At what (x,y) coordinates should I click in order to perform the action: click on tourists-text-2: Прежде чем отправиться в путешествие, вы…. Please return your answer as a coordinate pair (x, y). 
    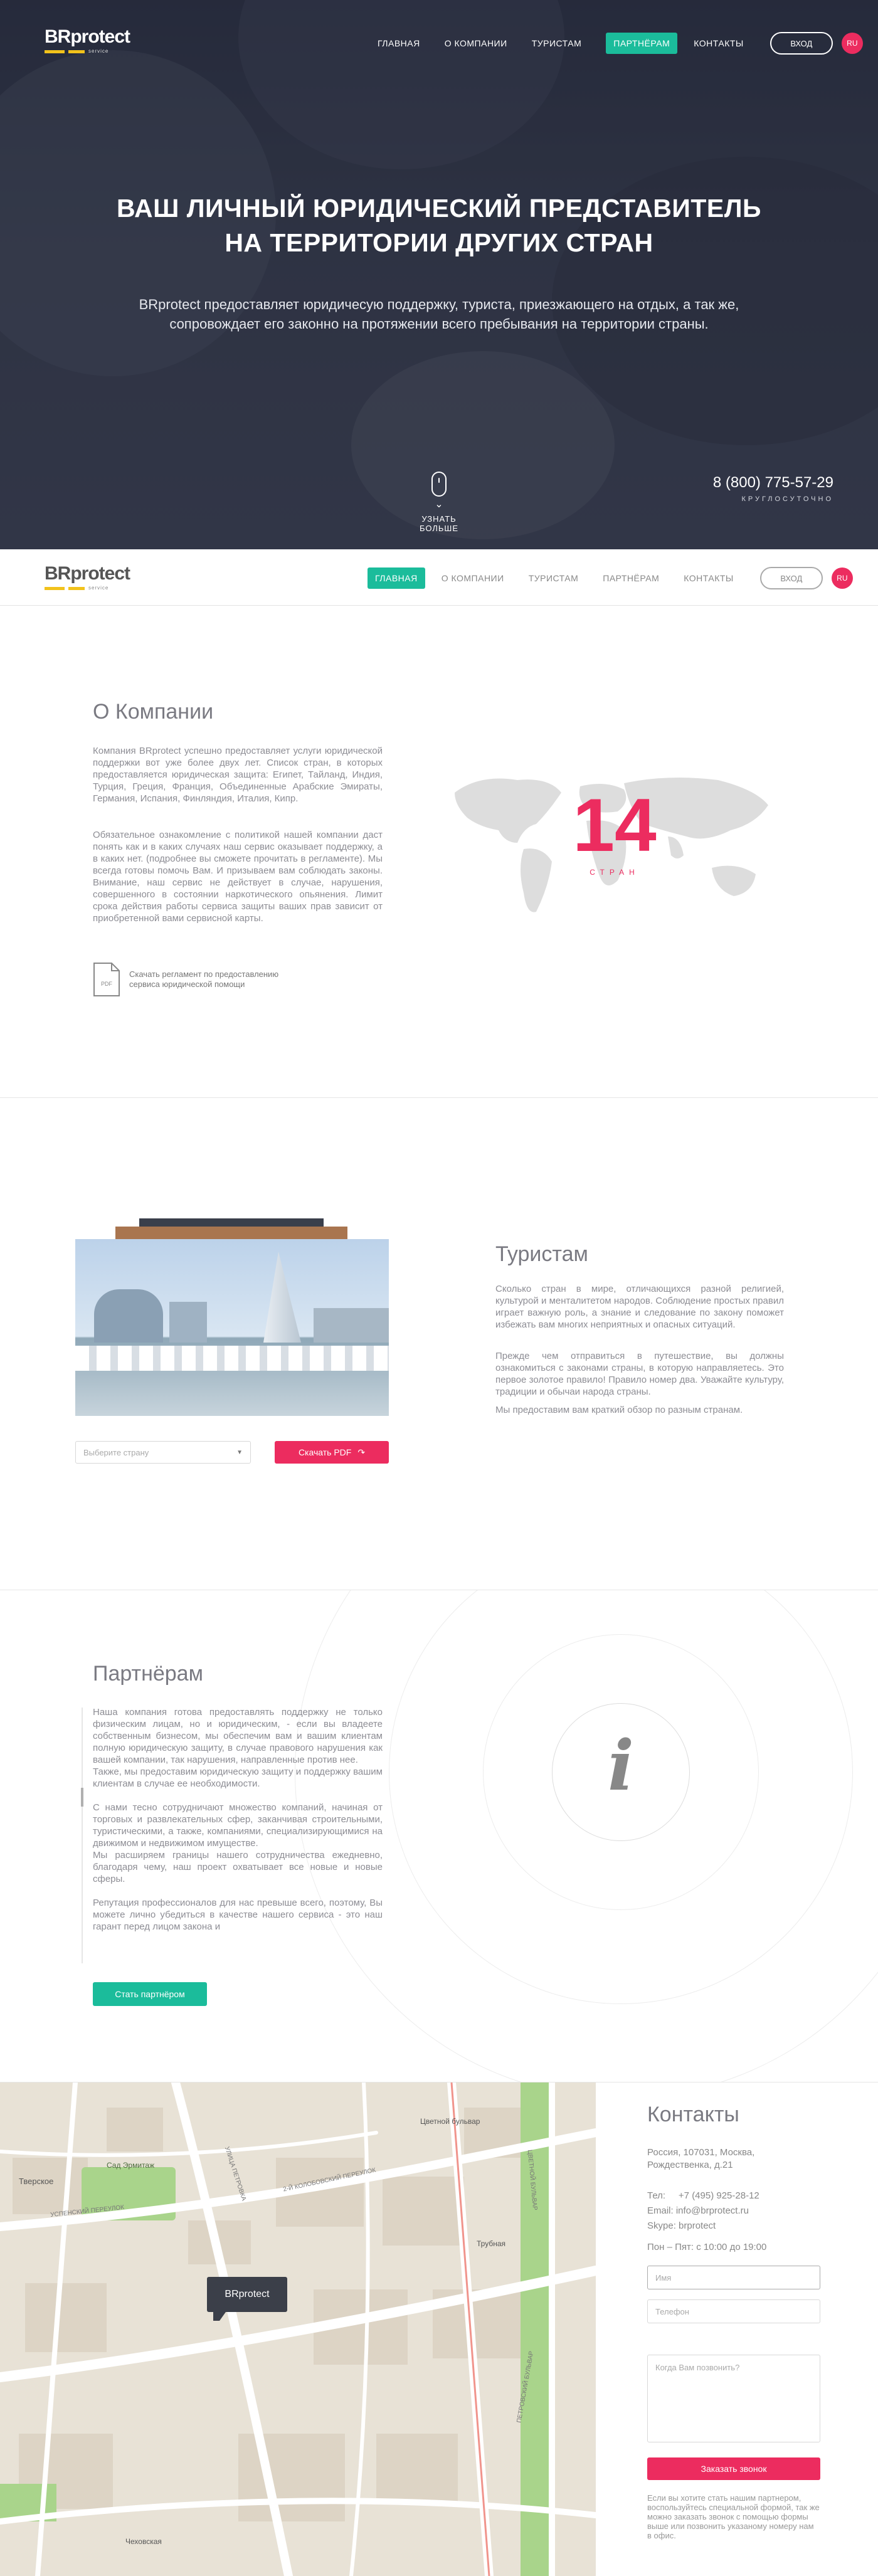
    Looking at the image, I should click on (639, 1374).